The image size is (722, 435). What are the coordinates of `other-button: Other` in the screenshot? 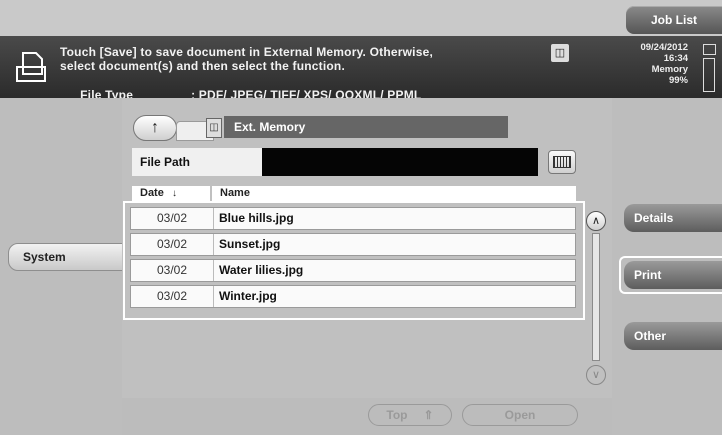 It's located at (673, 336).